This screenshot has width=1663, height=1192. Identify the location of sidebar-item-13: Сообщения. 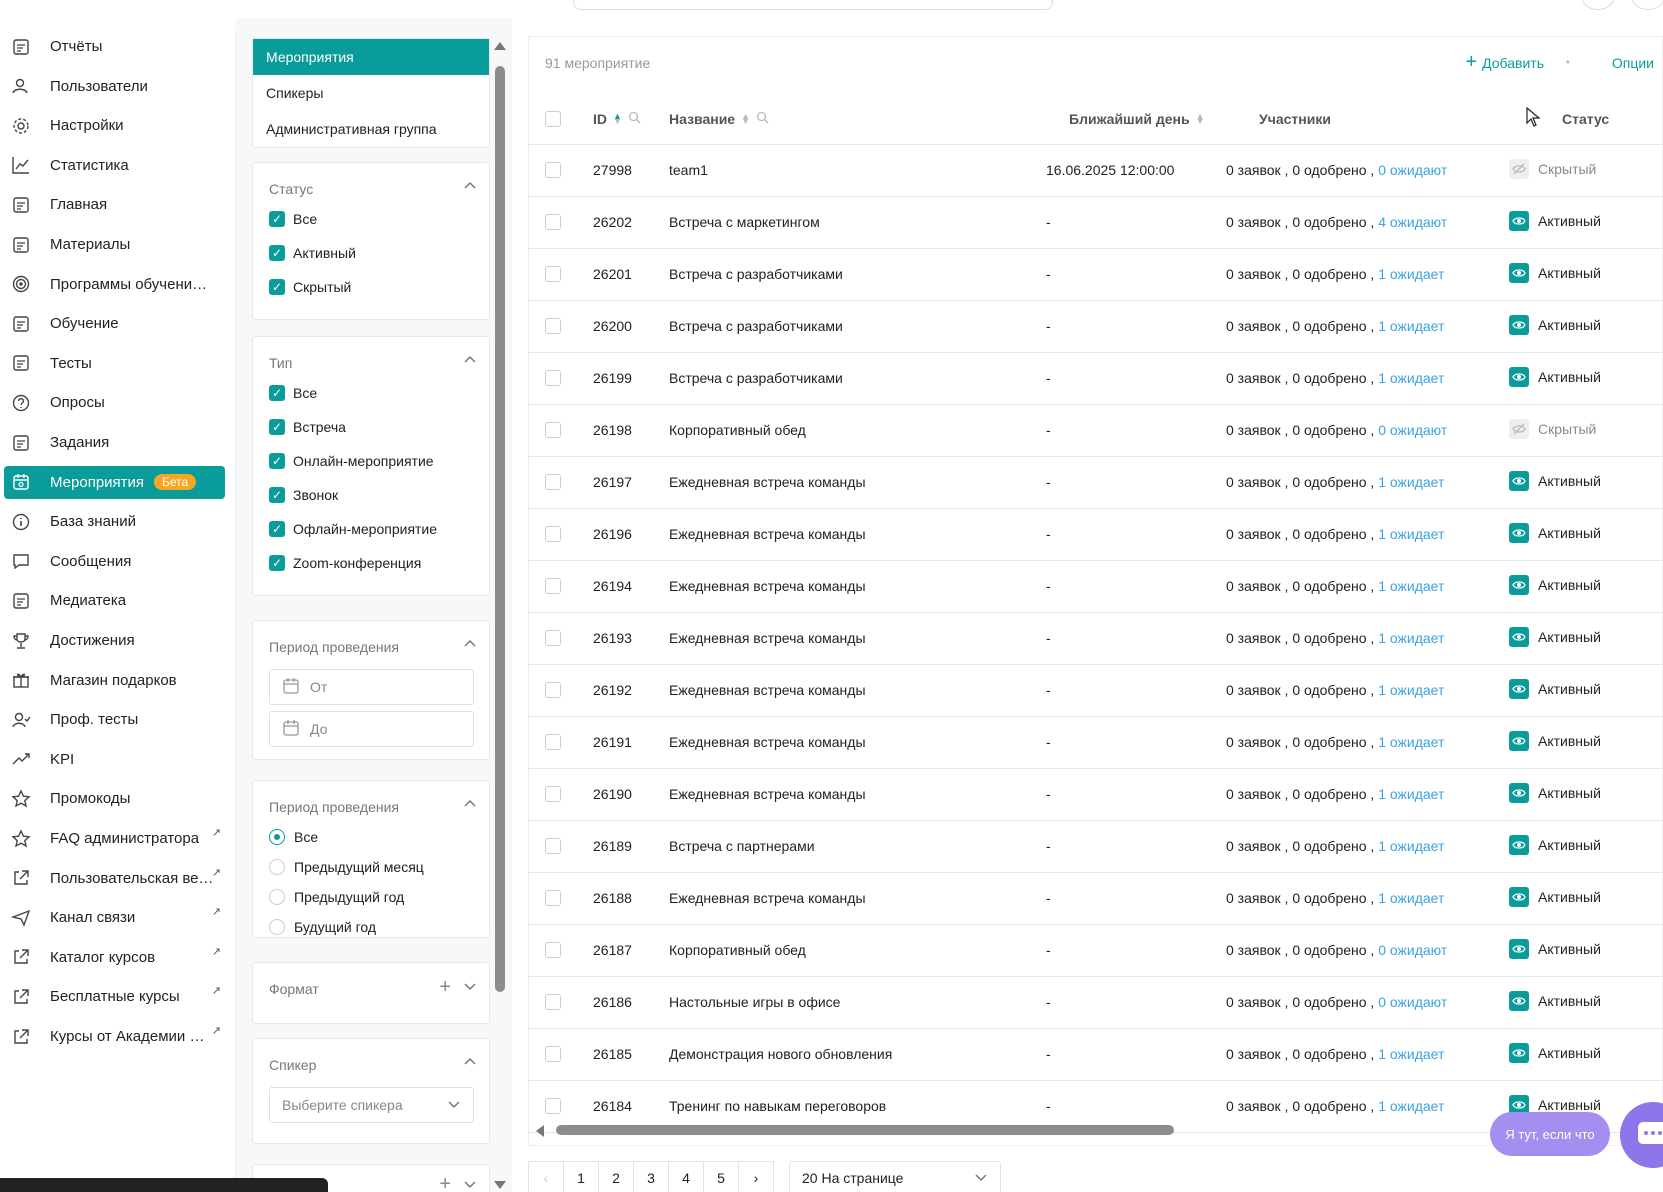
(114, 561).